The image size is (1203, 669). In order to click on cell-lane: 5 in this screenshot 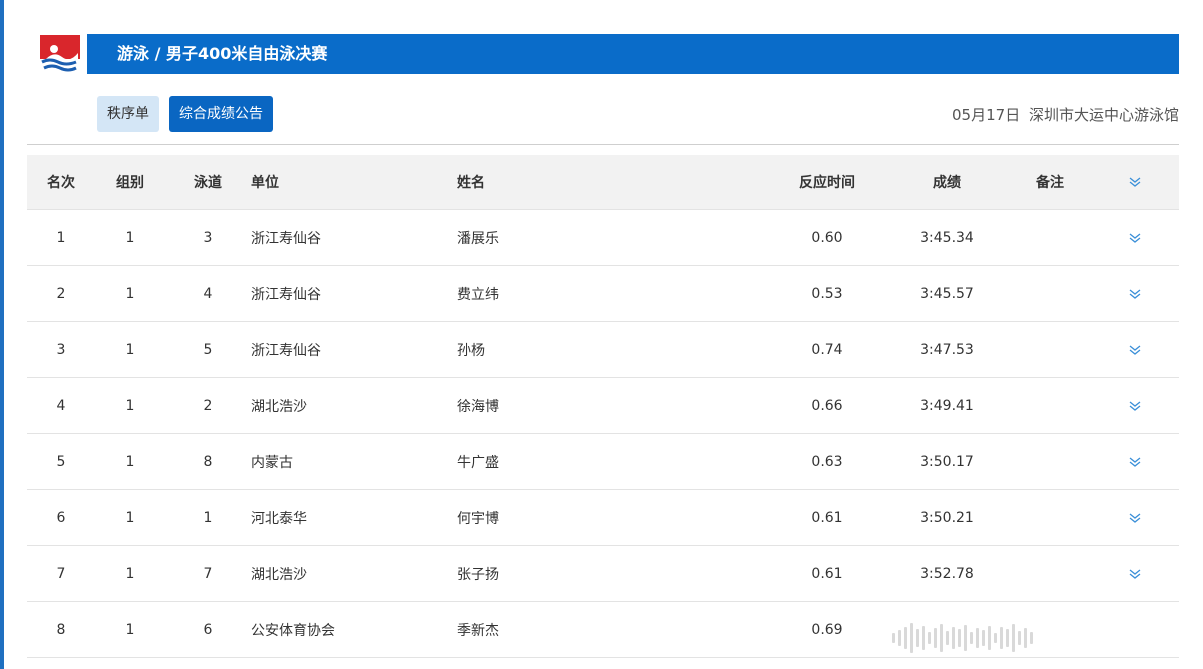, I will do `click(208, 349)`.